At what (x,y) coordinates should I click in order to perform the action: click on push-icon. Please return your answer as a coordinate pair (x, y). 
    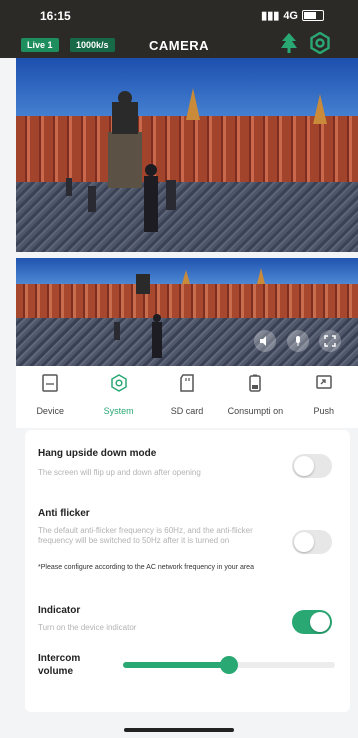
    Looking at the image, I should click on (324, 382).